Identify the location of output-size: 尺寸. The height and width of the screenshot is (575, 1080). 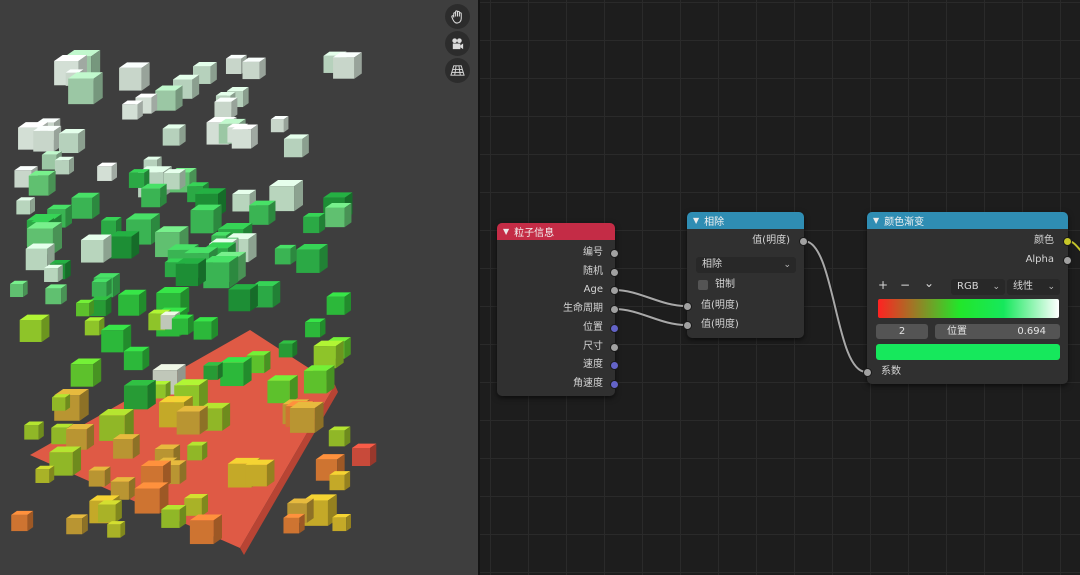
(593, 346).